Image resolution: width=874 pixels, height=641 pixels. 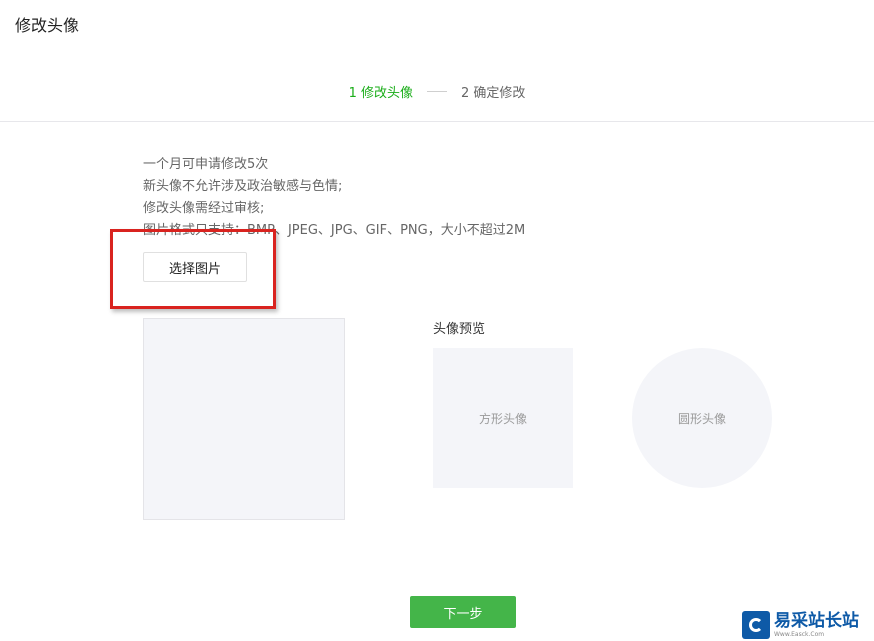 What do you see at coordinates (493, 93) in the screenshot?
I see `step-2: 2 确定修改` at bounding box center [493, 93].